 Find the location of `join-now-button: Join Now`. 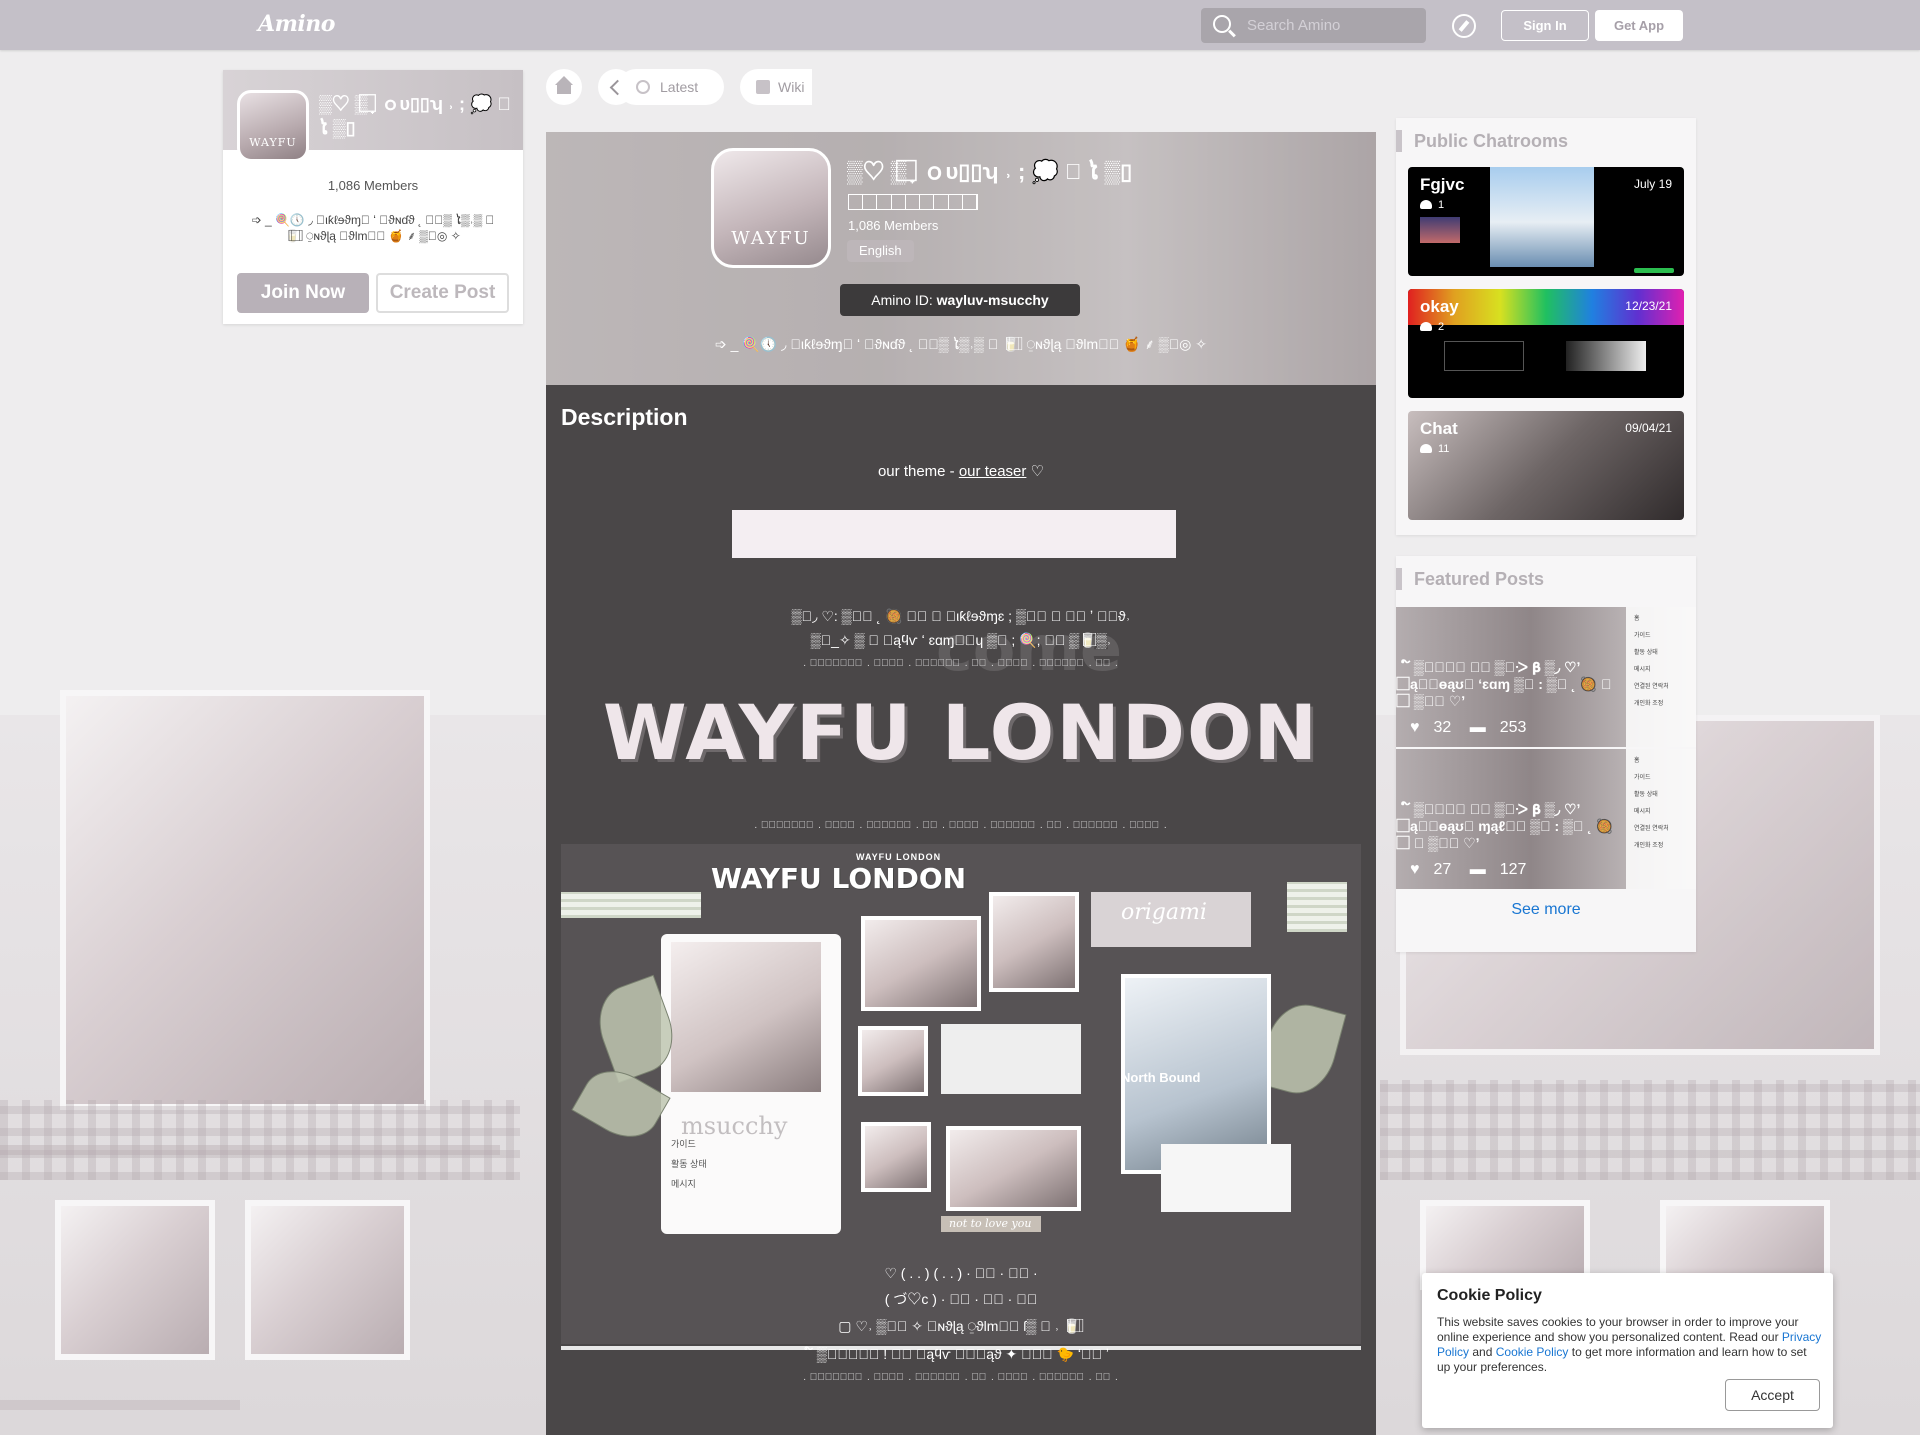

join-now-button: Join Now is located at coordinates (303, 293).